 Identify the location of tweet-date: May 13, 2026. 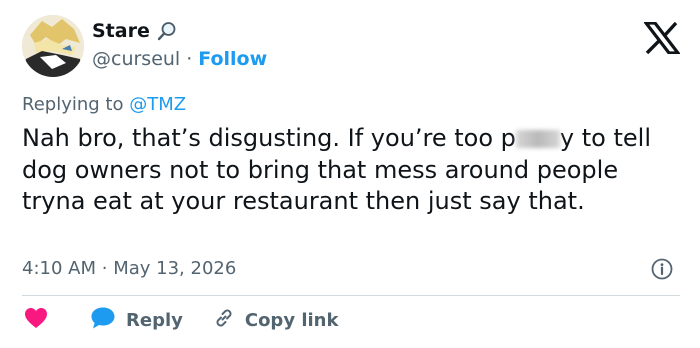
(175, 268).